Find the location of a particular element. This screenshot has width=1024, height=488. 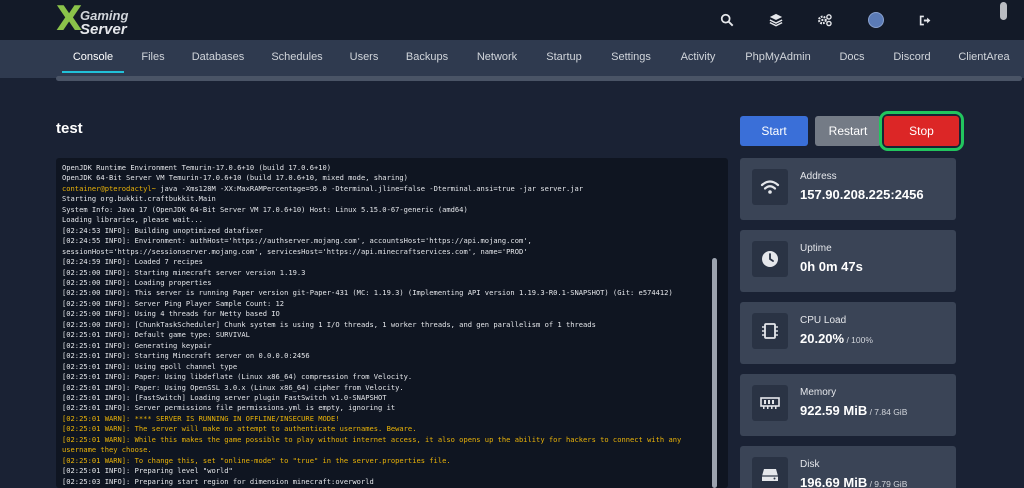

memory-icon is located at coordinates (770, 403).